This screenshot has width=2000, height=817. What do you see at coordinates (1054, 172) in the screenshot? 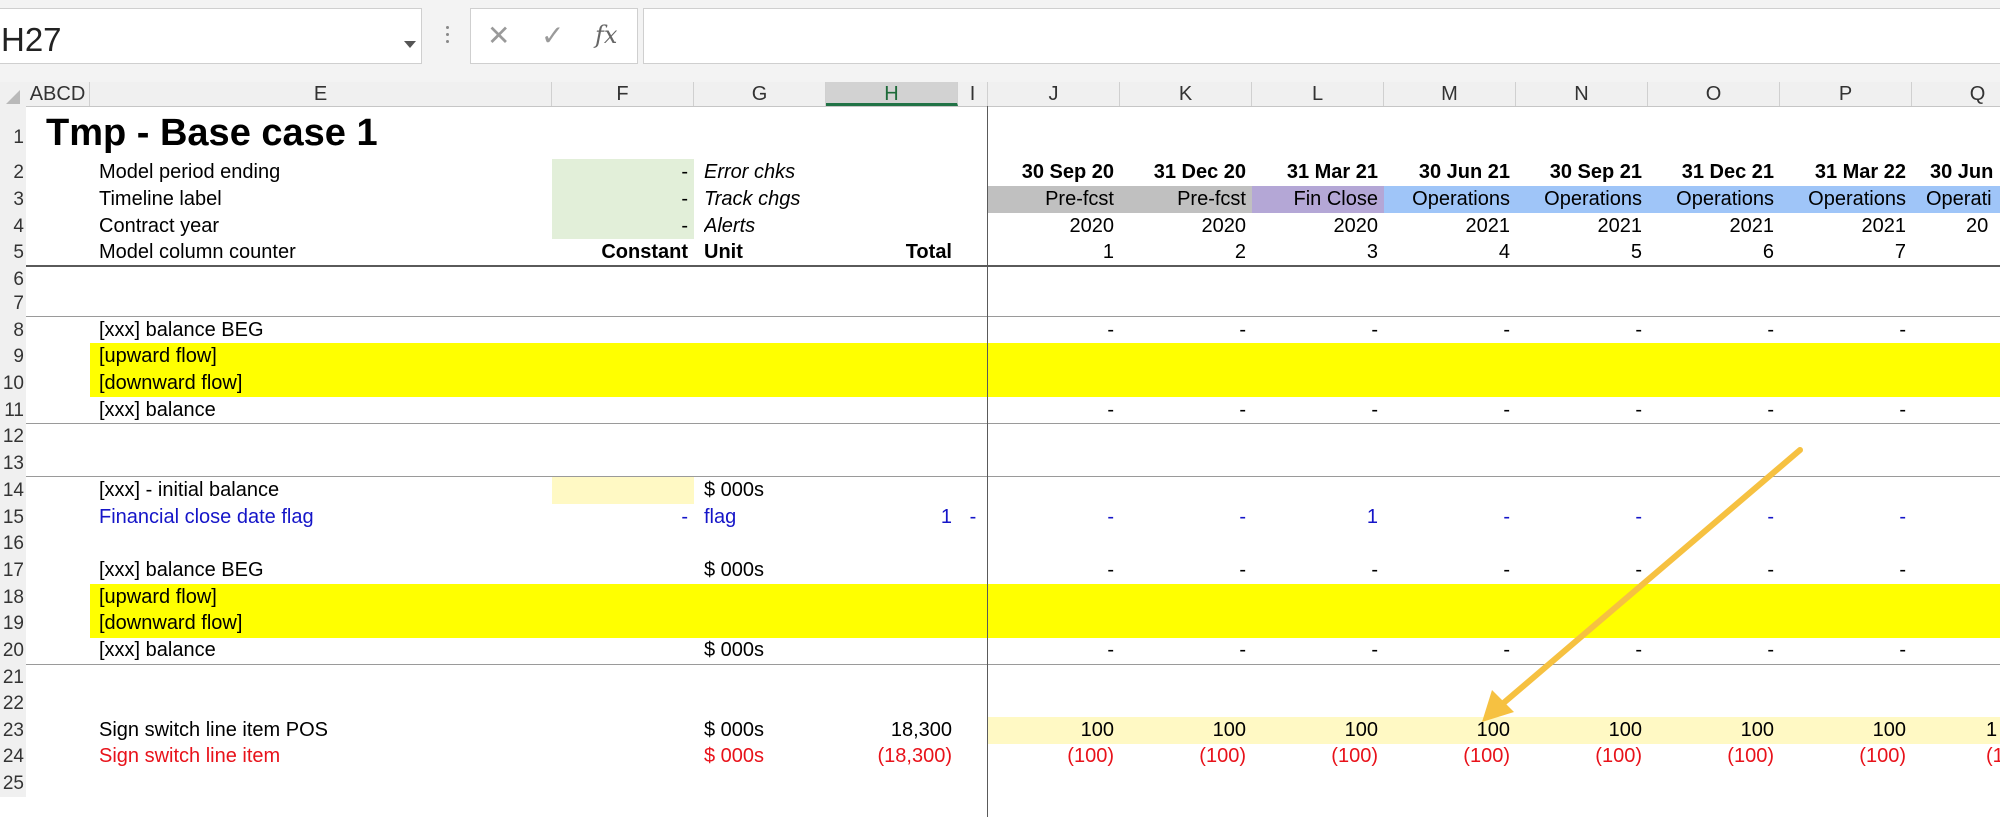
I see `period-header: 30 Sep 20` at bounding box center [1054, 172].